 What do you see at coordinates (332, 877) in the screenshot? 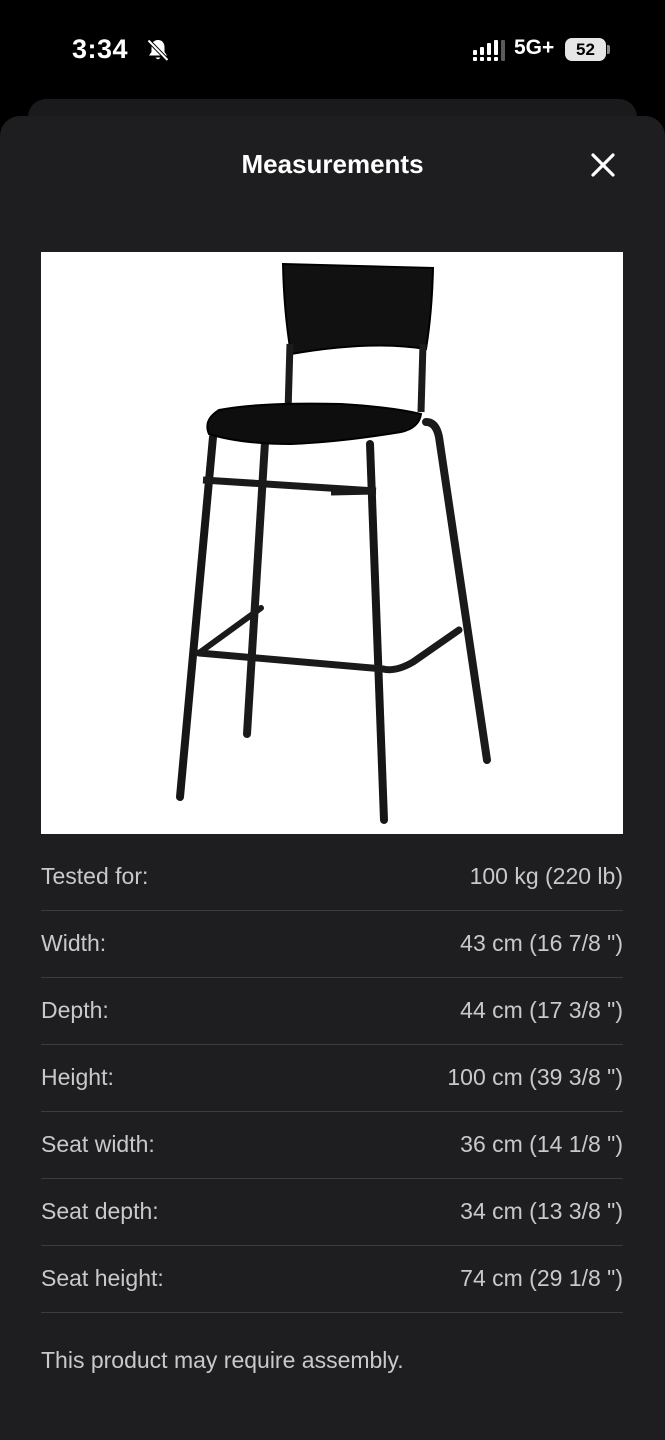
I see `measurement-row: Tested for: 100 kg (220 lb)` at bounding box center [332, 877].